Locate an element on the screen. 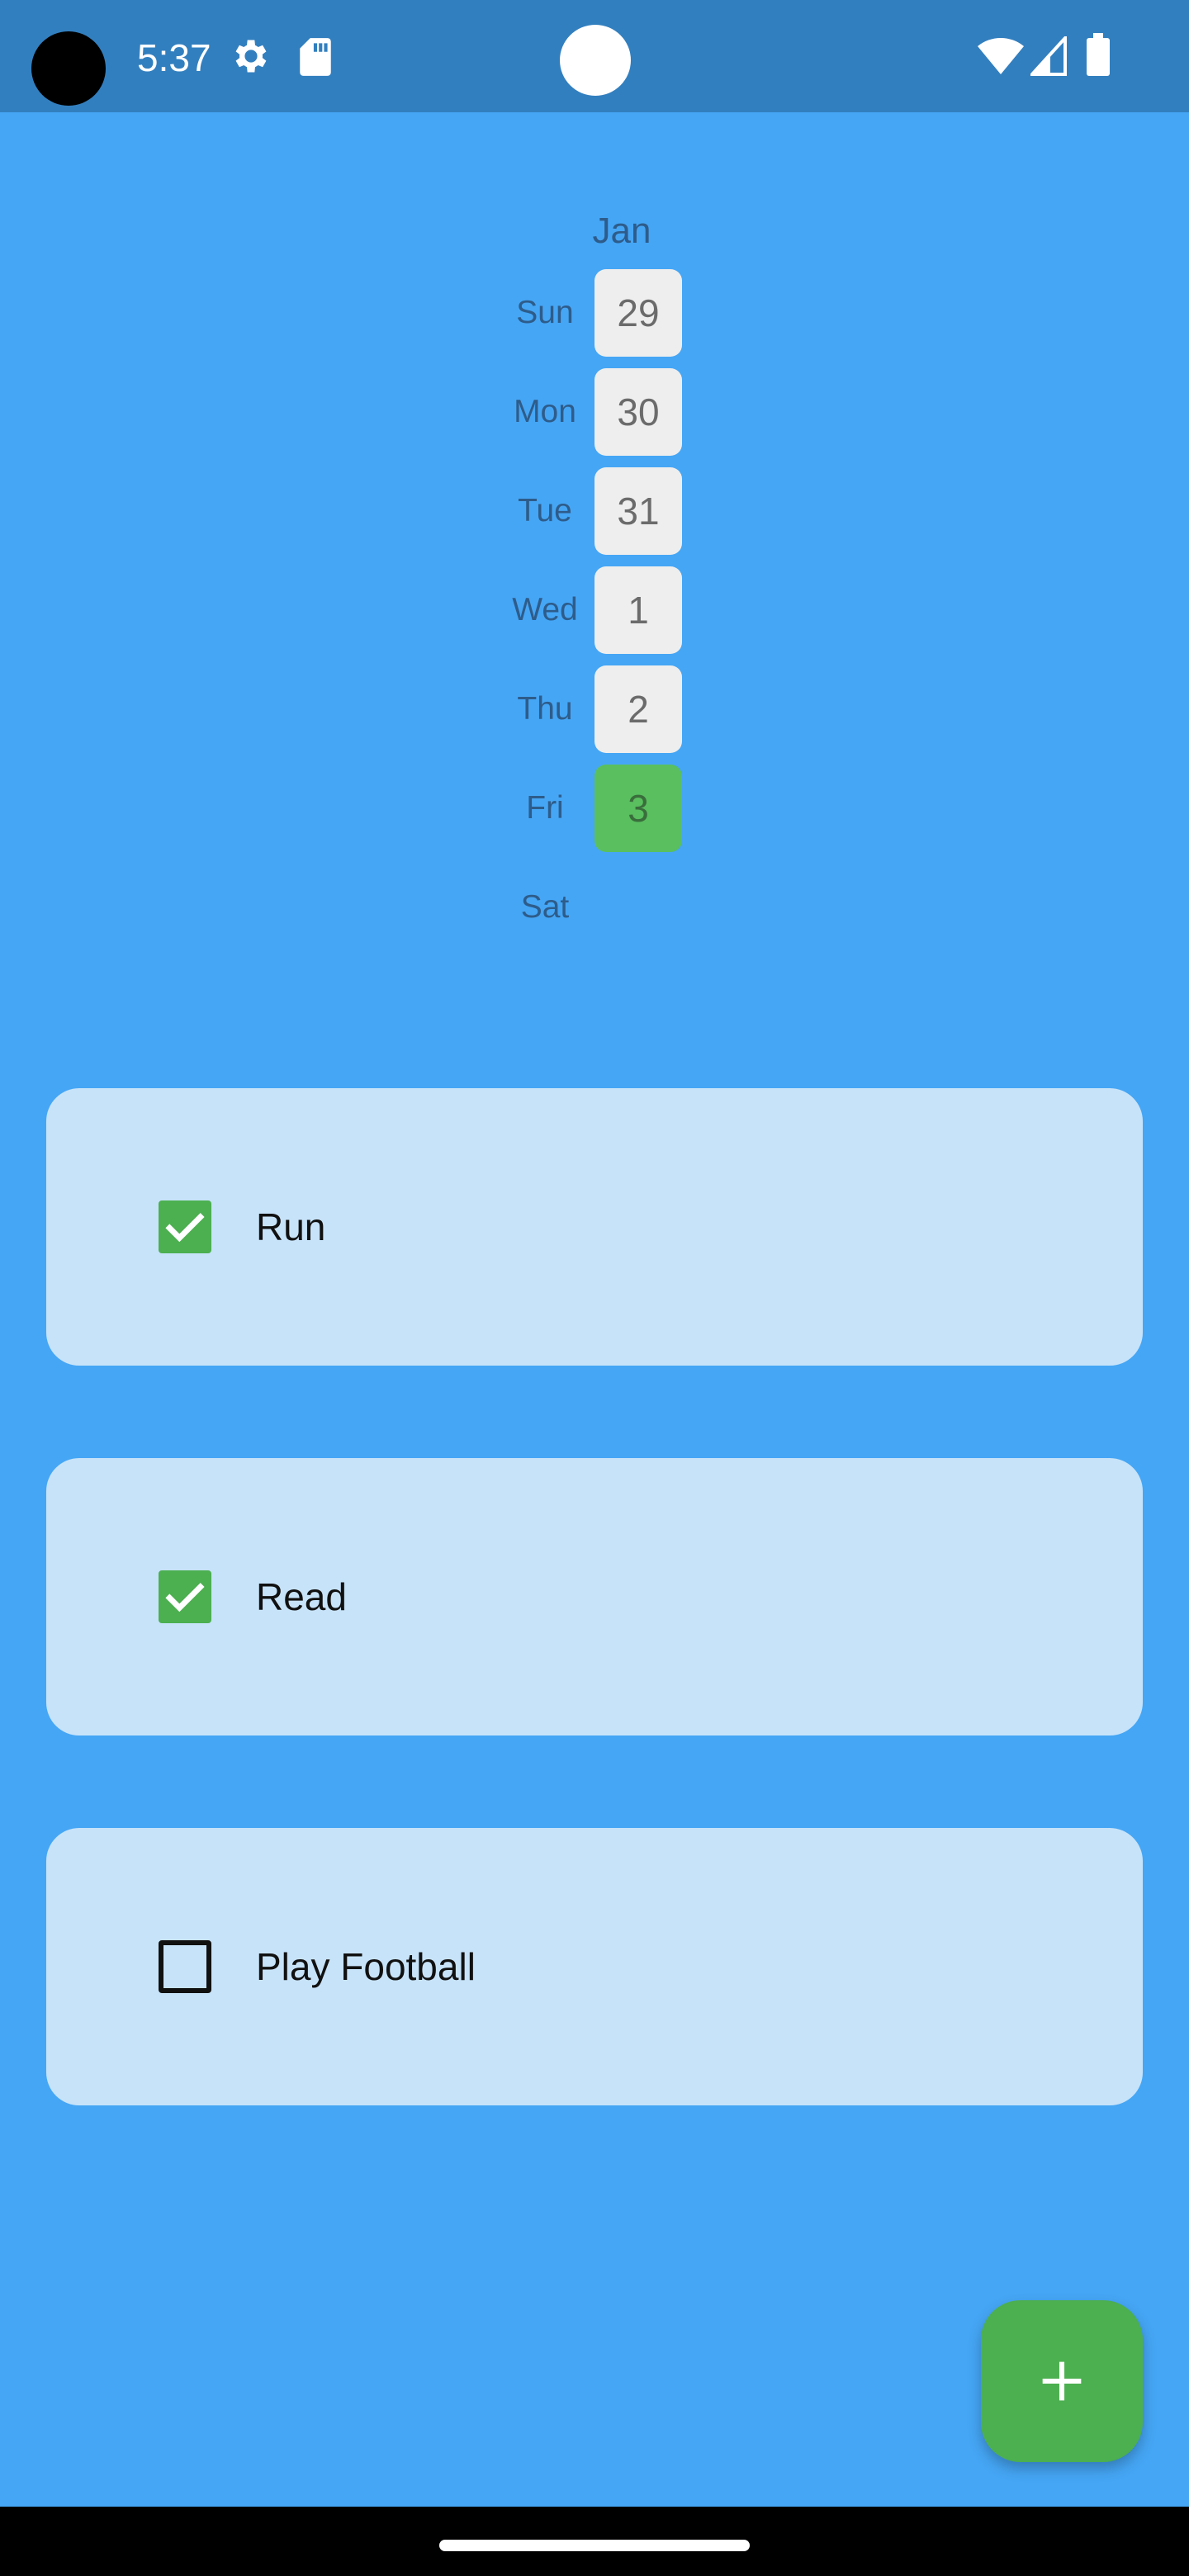 The width and height of the screenshot is (1189, 2576). status-time: 5:37 is located at coordinates (174, 57).